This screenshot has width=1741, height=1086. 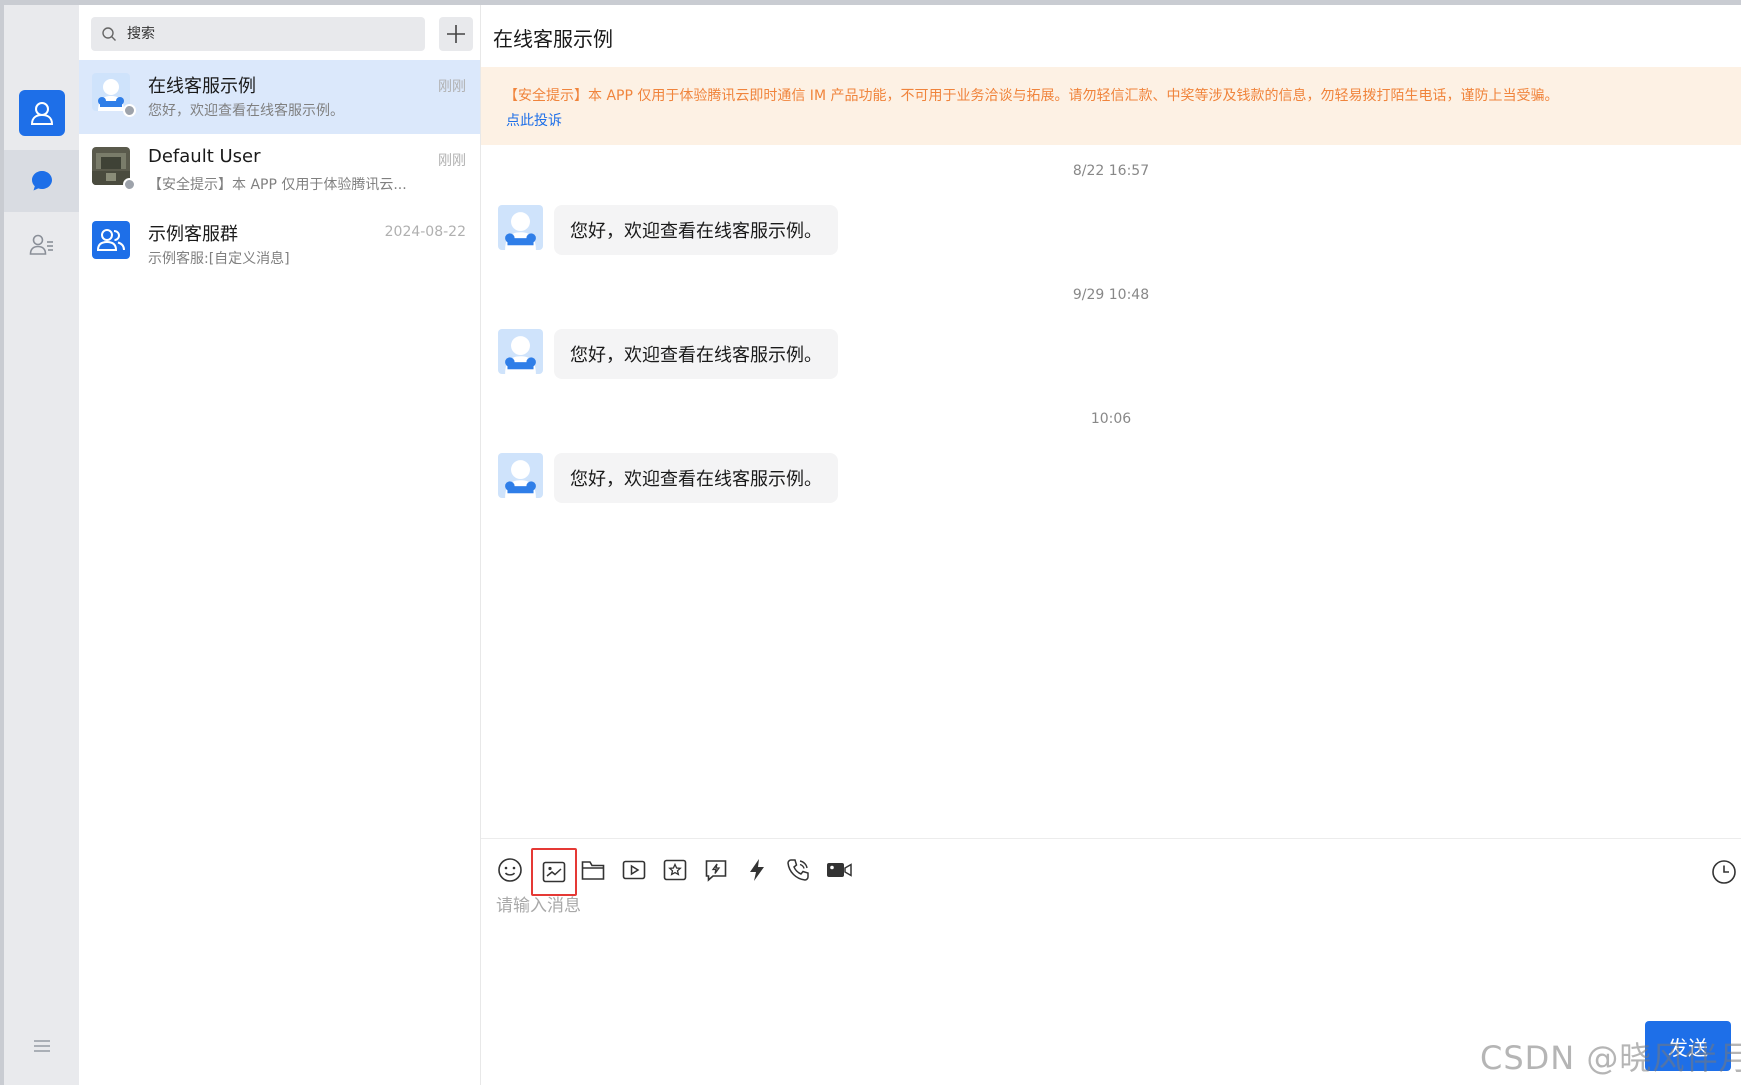 I want to click on favorite-button, so click(x=675, y=870).